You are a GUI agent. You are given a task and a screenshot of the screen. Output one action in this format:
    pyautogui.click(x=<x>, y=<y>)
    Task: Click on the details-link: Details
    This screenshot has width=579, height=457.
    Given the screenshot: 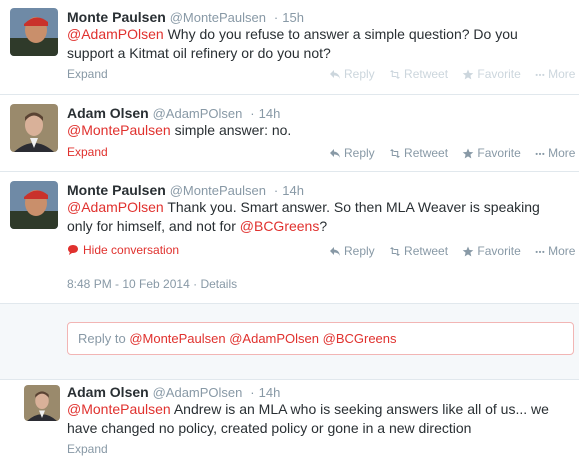 What is the action you would take?
    pyautogui.click(x=218, y=284)
    